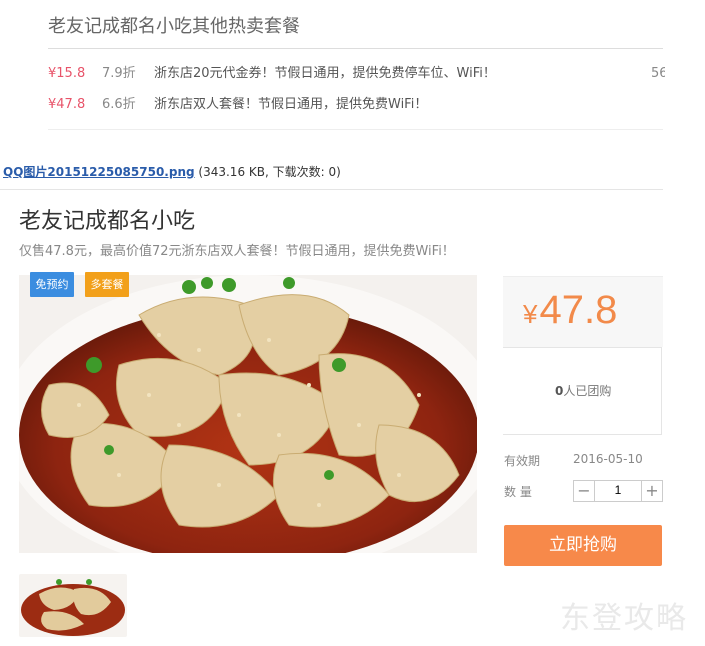 This screenshot has height=646, width=705. What do you see at coordinates (119, 104) in the screenshot?
I see `deal-discount: 6.6折` at bounding box center [119, 104].